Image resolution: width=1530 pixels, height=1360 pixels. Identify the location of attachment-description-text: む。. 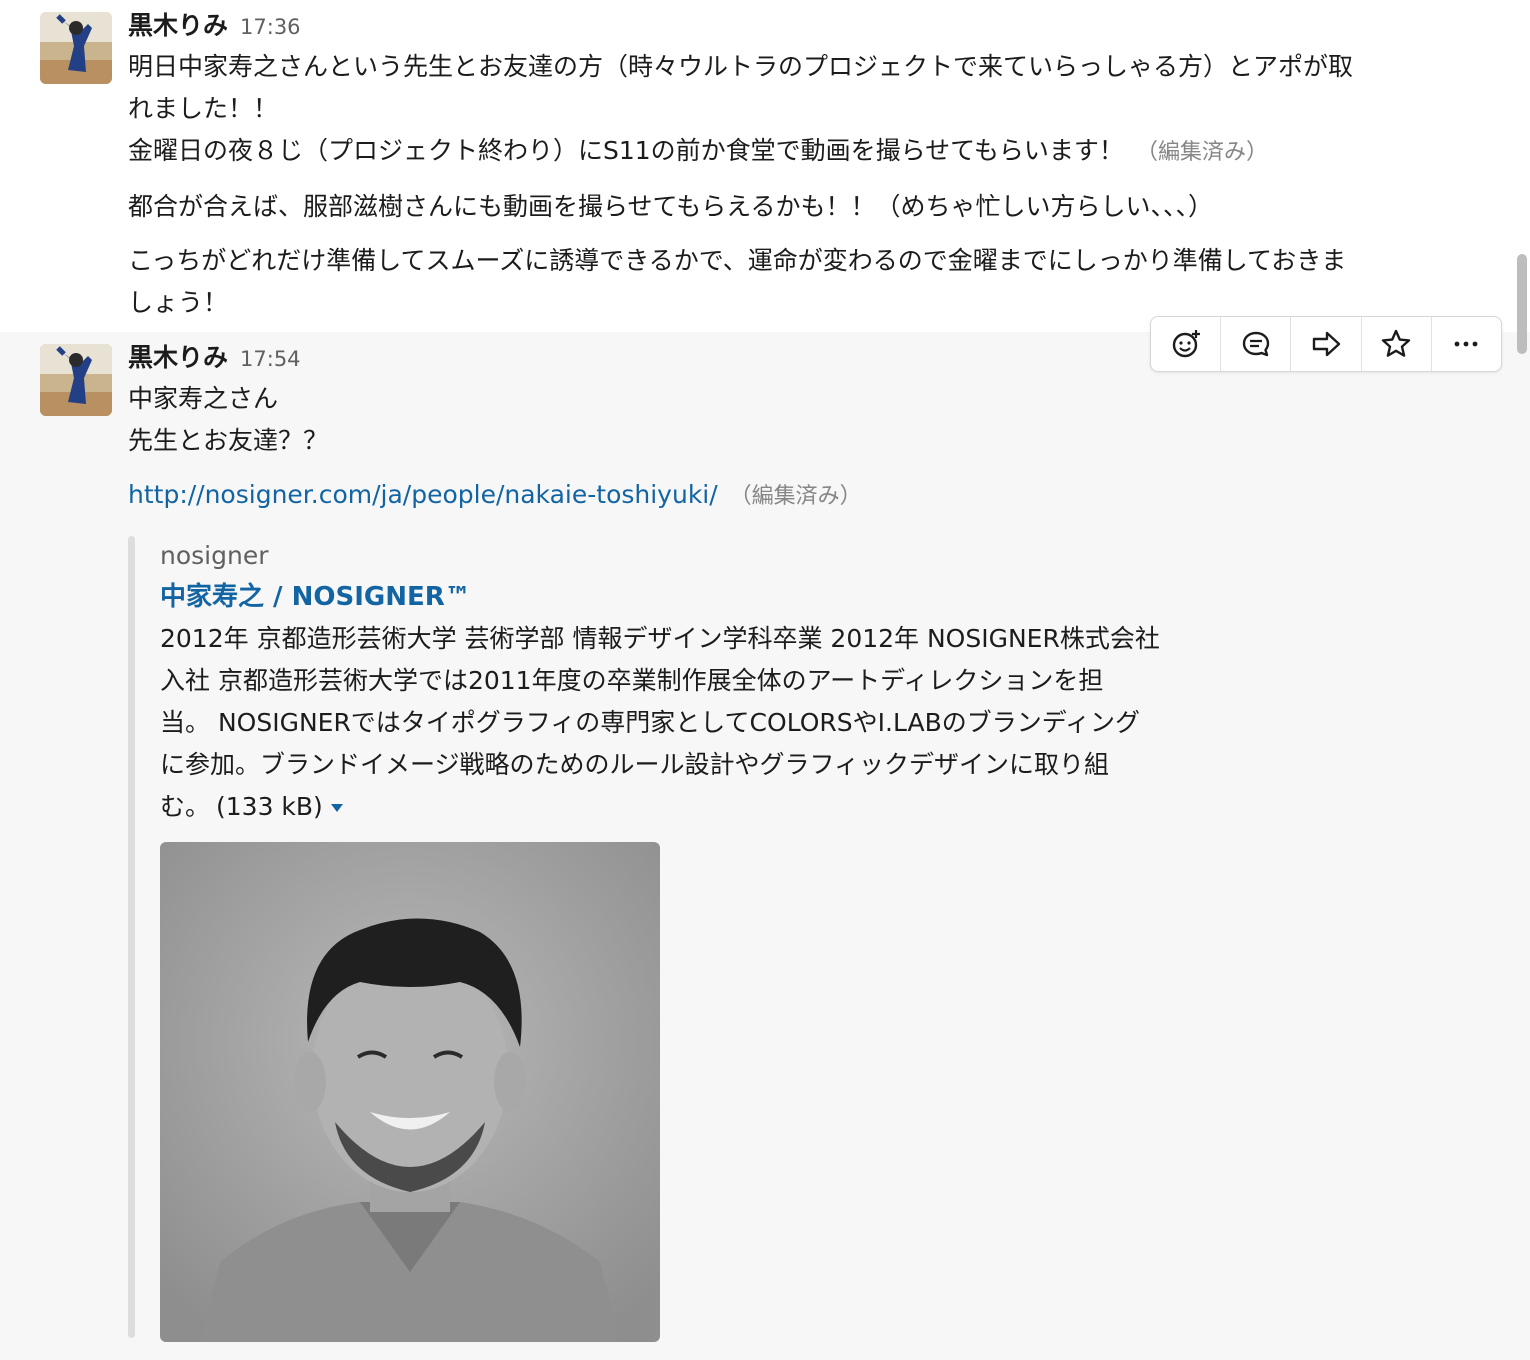
(185, 806).